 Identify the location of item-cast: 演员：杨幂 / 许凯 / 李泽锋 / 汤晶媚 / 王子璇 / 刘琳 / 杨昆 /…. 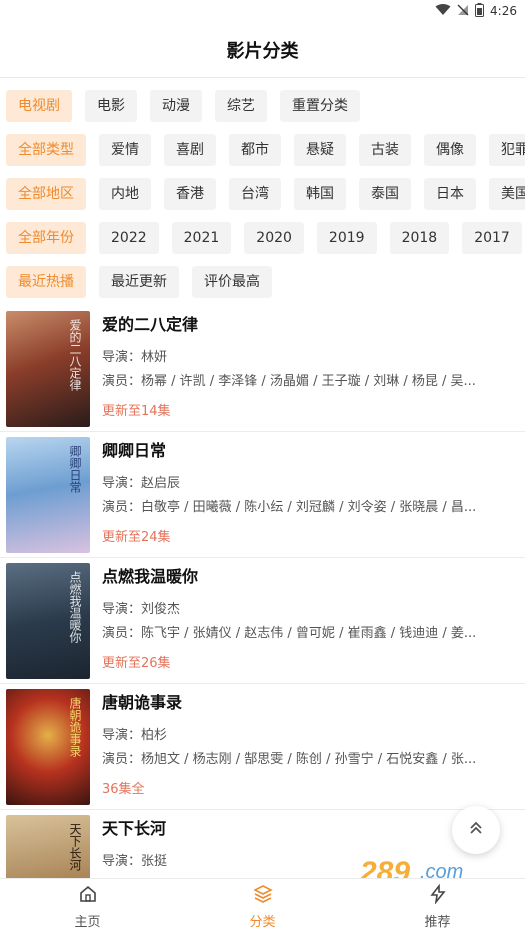
(289, 381).